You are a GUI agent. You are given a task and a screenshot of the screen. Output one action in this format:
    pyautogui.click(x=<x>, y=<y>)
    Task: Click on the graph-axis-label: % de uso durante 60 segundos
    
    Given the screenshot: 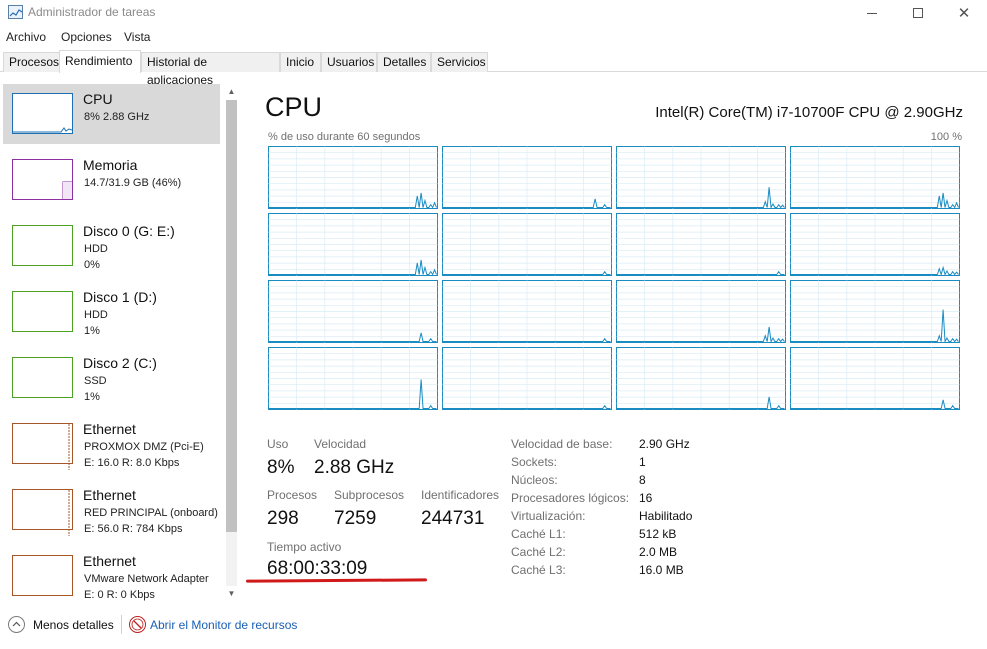 What is the action you would take?
    pyautogui.click(x=344, y=137)
    